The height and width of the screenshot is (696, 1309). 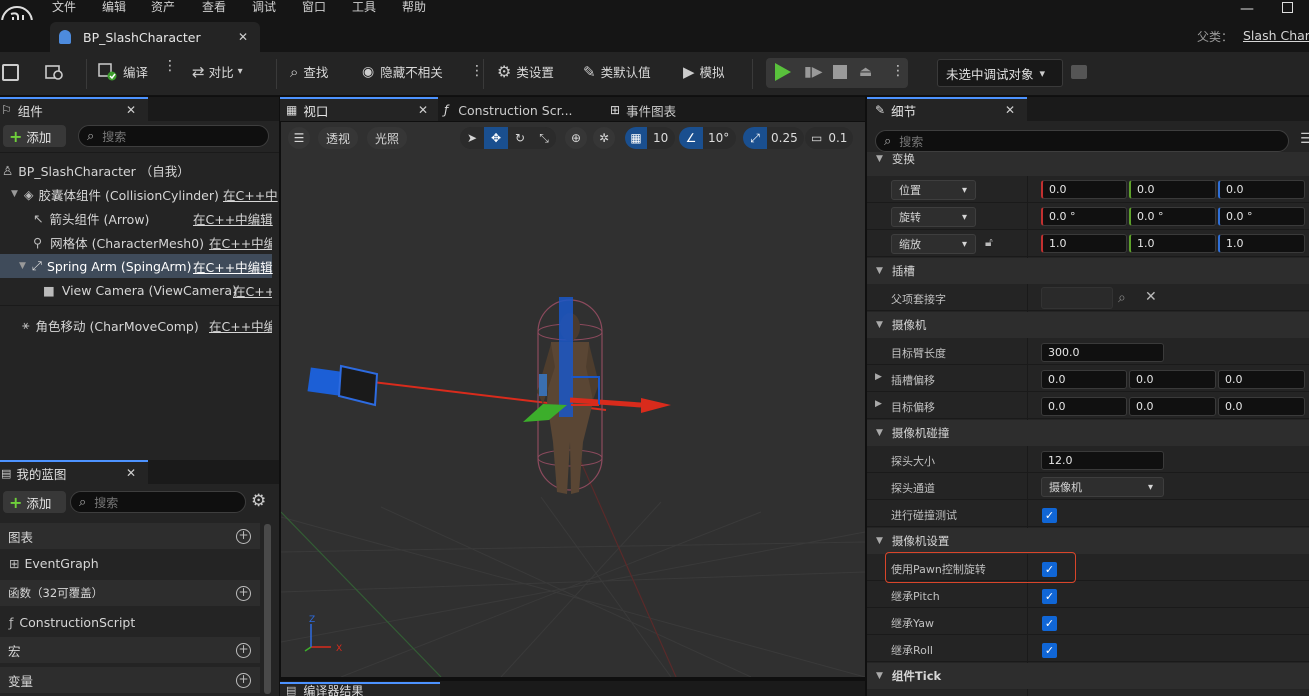 I want to click on location-dropdown: 位置 ▾, so click(x=933, y=190).